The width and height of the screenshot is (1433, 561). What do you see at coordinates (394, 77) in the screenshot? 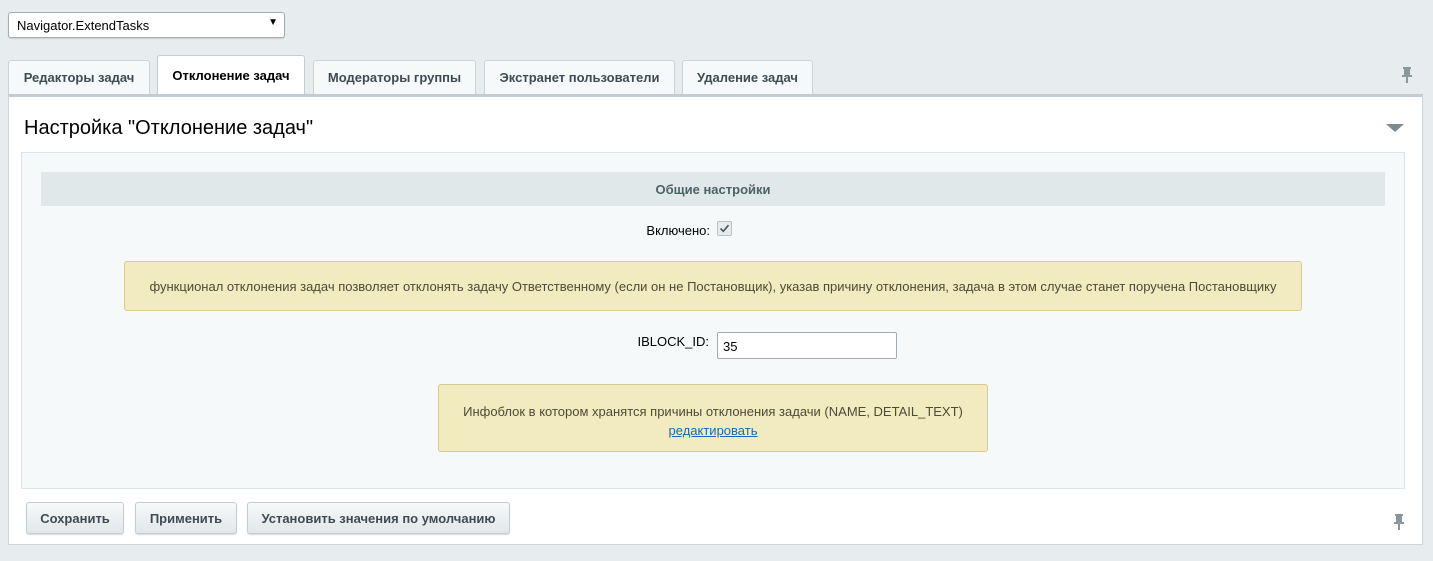
I see `tab-group-moderators: Модераторы группы` at bounding box center [394, 77].